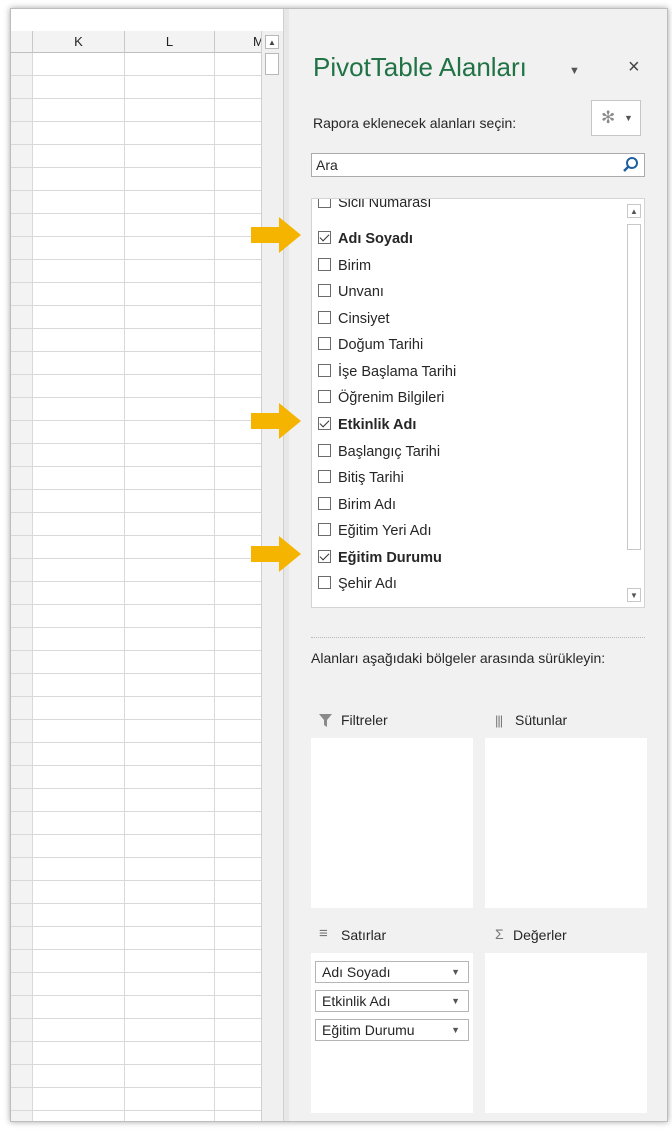  What do you see at coordinates (351, 292) in the screenshot?
I see `field-item-unvani: Unvanı` at bounding box center [351, 292].